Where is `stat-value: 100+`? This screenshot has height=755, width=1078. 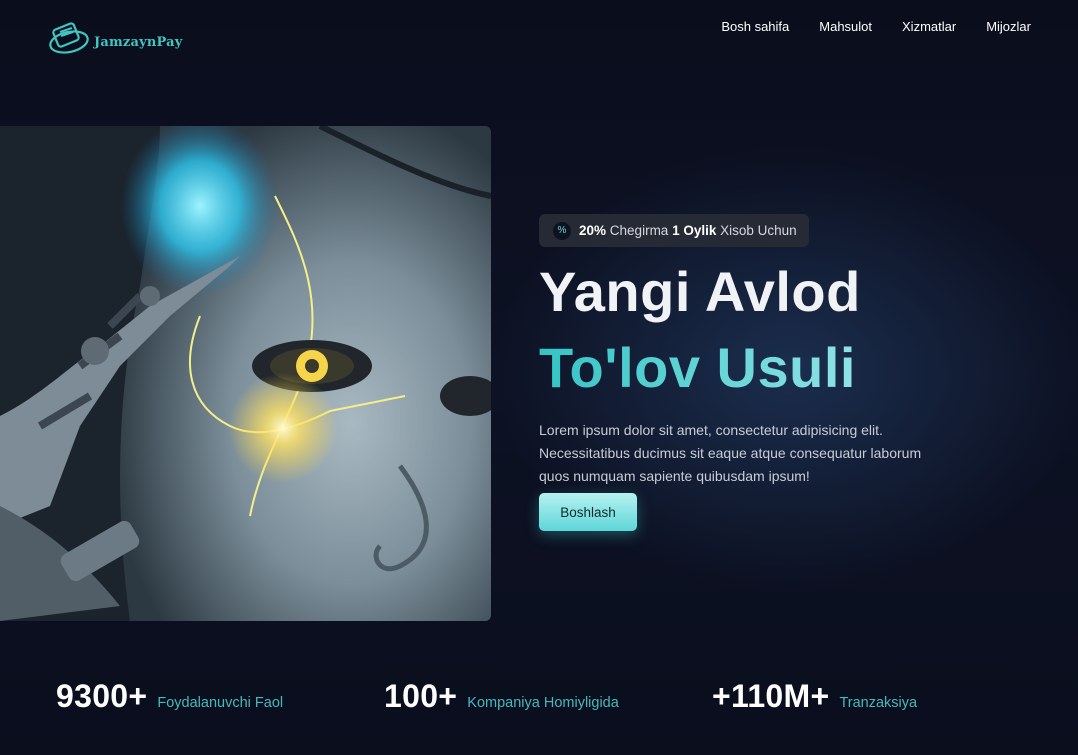 stat-value: 100+ is located at coordinates (421, 696).